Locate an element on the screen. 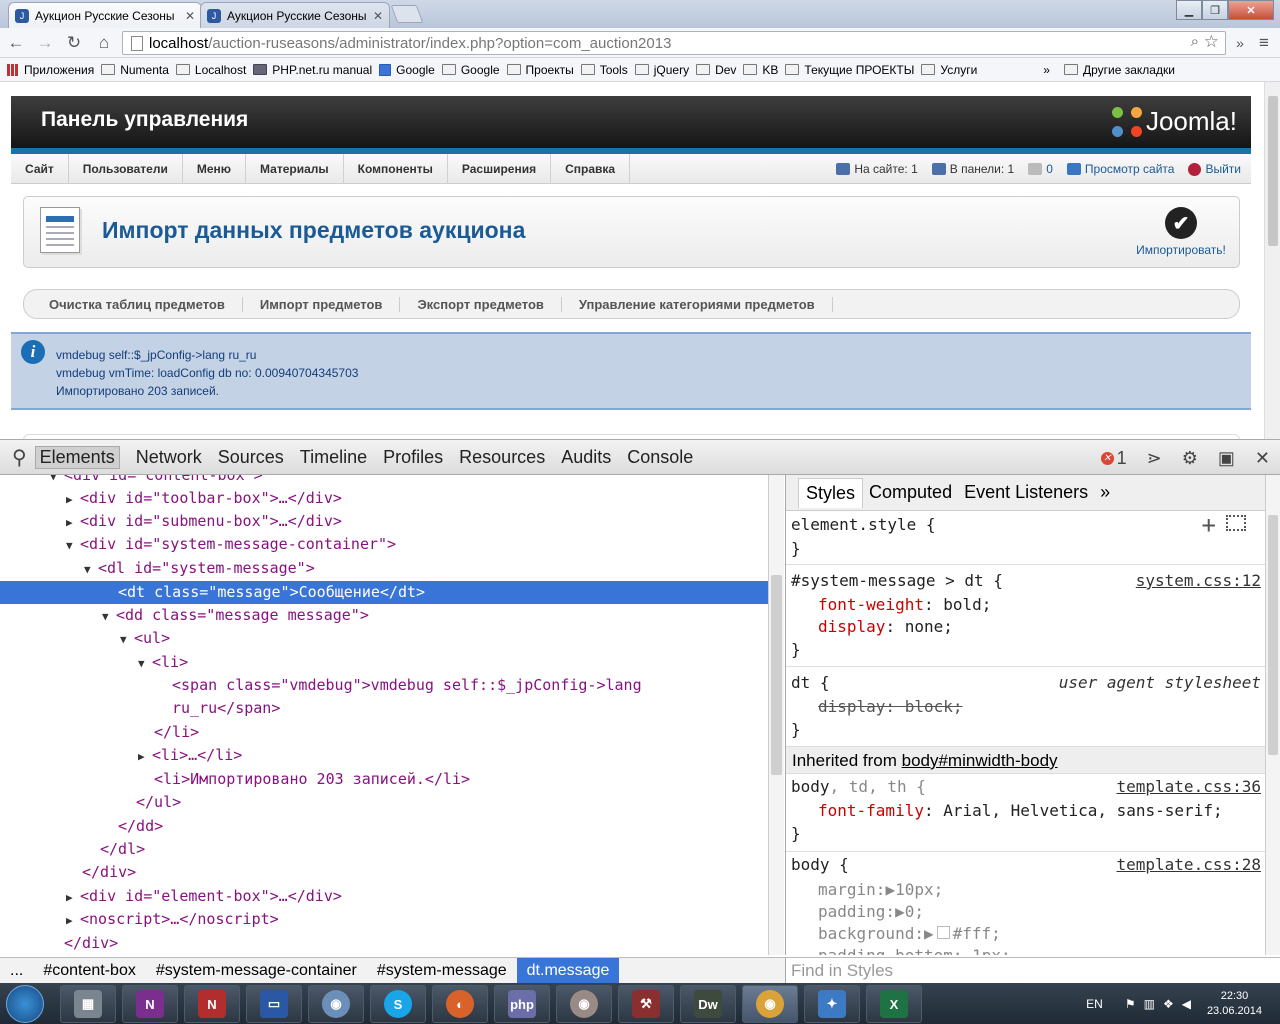 The height and width of the screenshot is (1024, 1280). inspect-search-icon: ⚲ is located at coordinates (19, 457).